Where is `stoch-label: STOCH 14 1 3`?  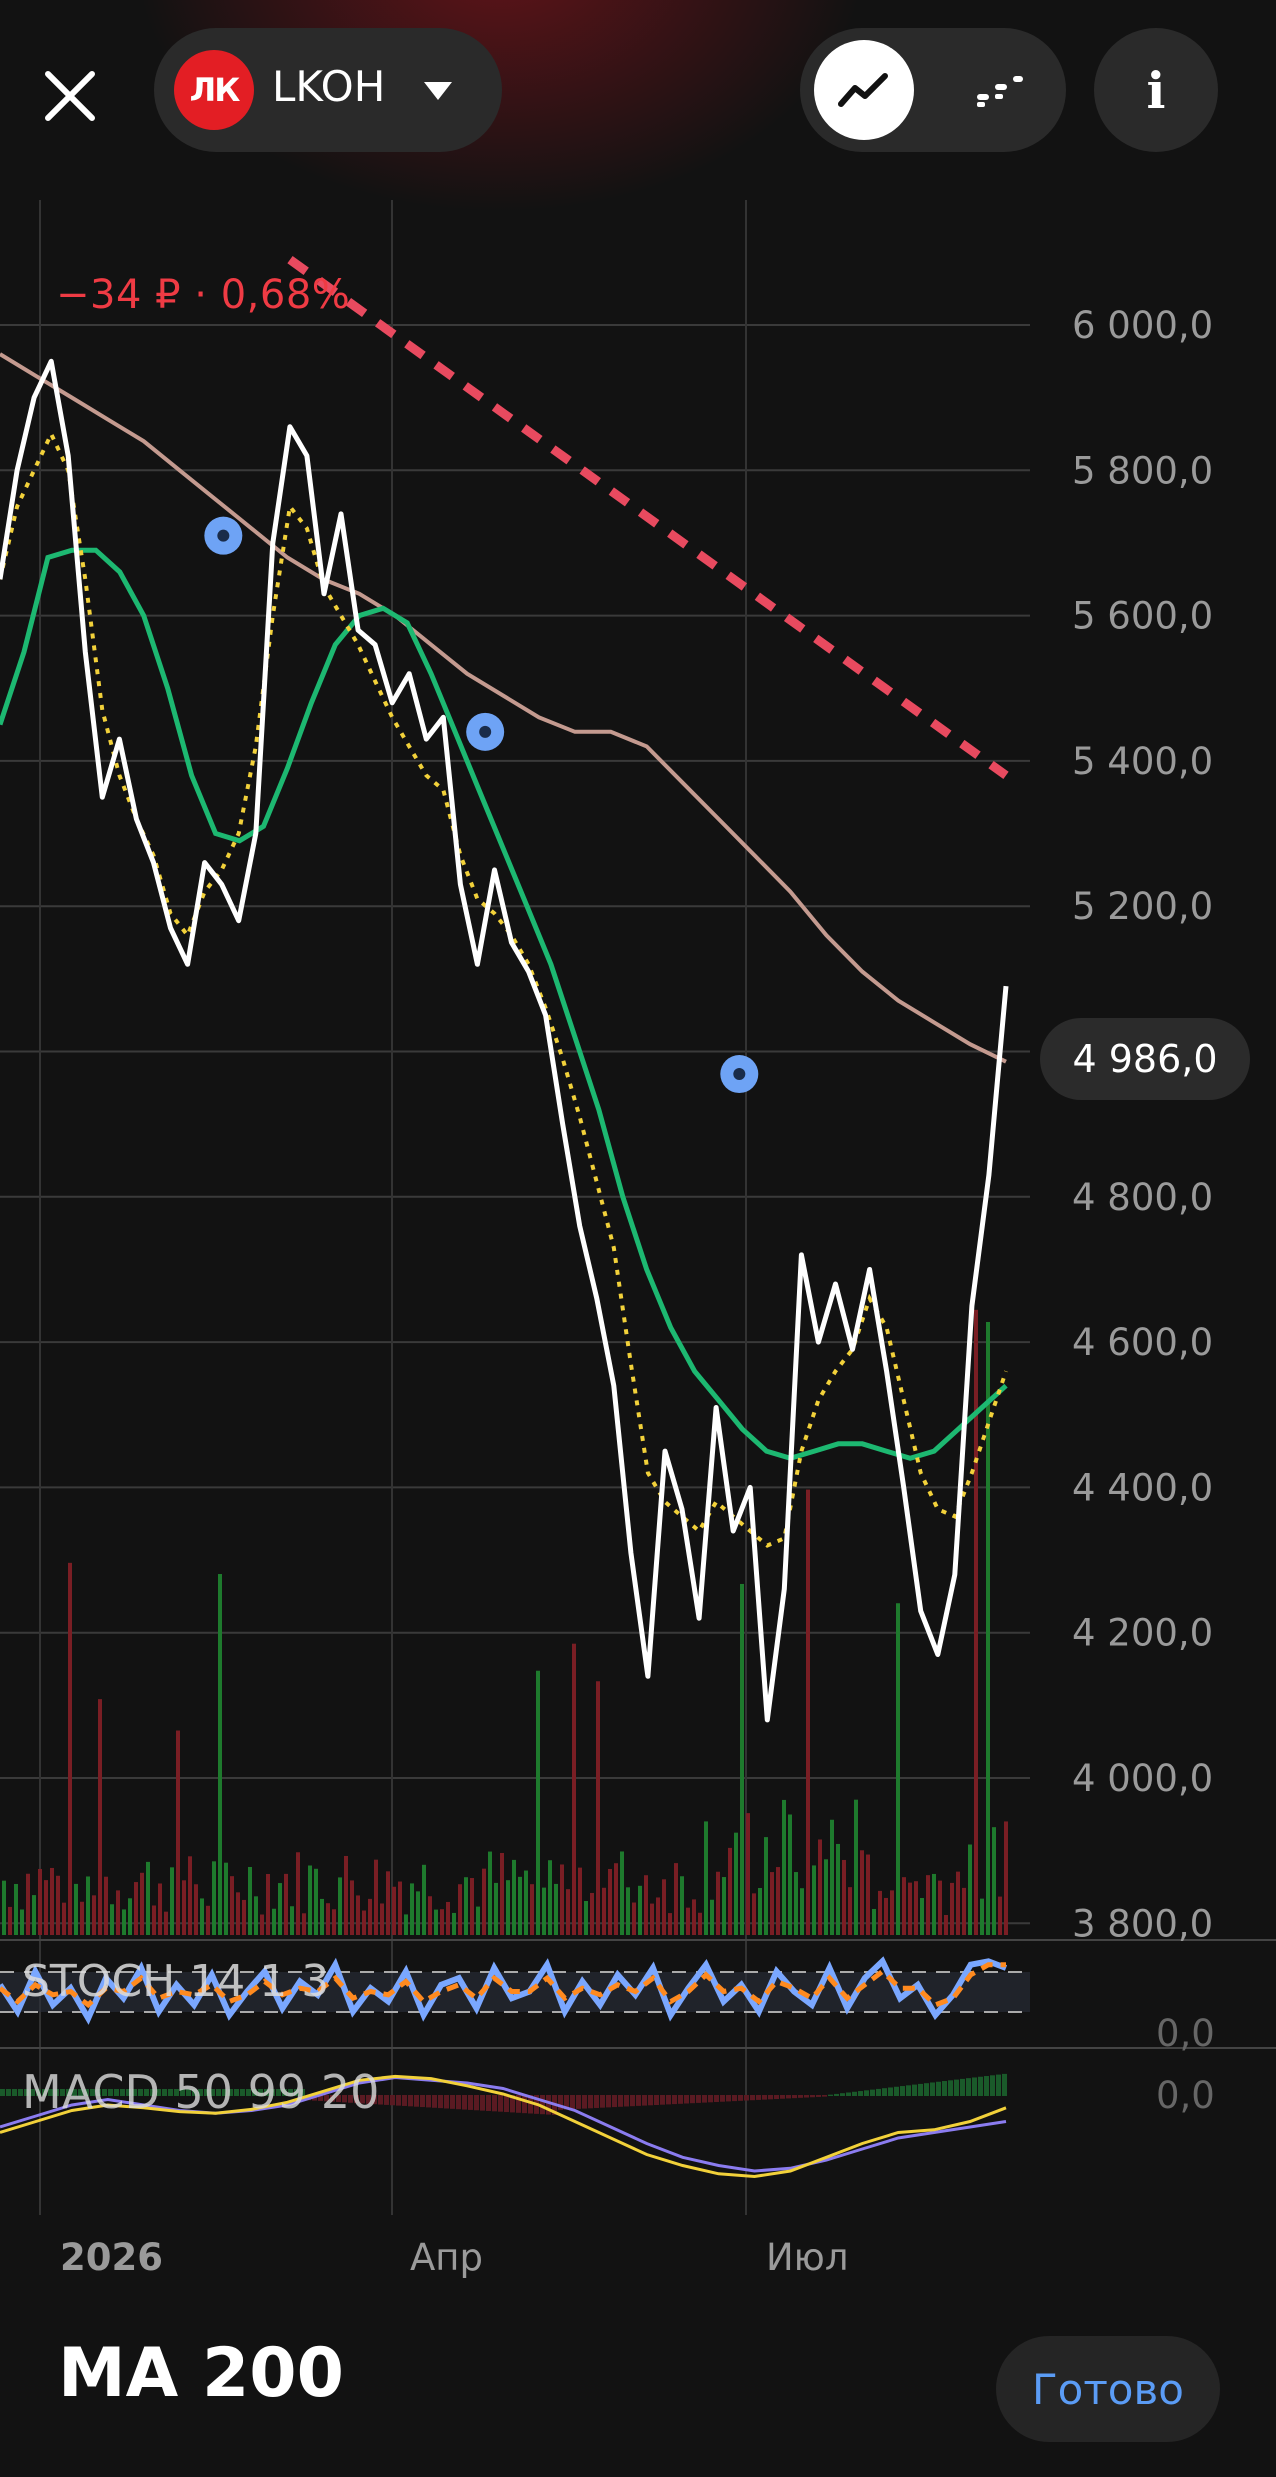
stoch-label: STOCH 14 1 3 is located at coordinates (175, 1981).